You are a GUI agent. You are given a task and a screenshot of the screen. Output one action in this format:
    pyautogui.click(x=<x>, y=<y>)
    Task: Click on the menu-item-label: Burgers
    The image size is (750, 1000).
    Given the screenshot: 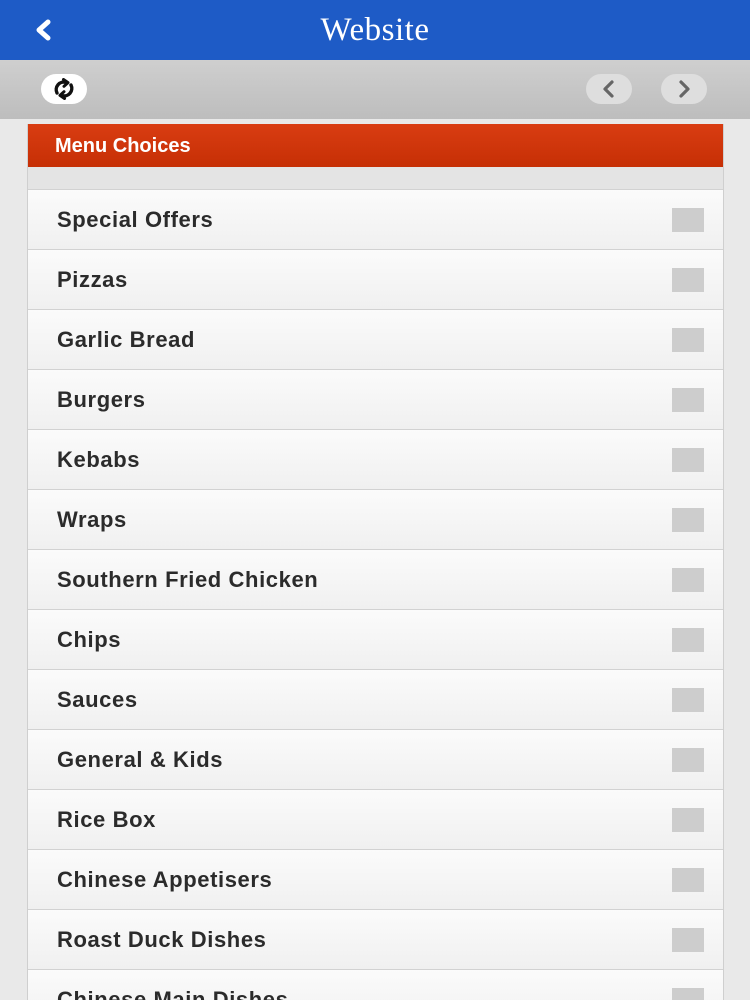 What is the action you would take?
    pyautogui.click(x=101, y=399)
    